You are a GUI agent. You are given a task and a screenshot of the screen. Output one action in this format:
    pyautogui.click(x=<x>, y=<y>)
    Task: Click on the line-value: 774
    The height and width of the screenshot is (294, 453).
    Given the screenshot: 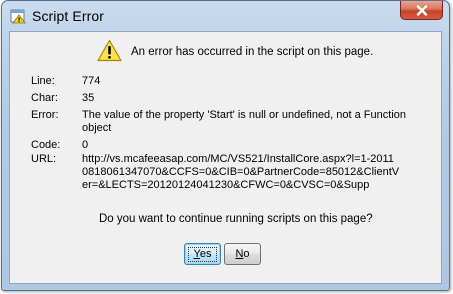 What is the action you would take?
    pyautogui.click(x=91, y=81)
    